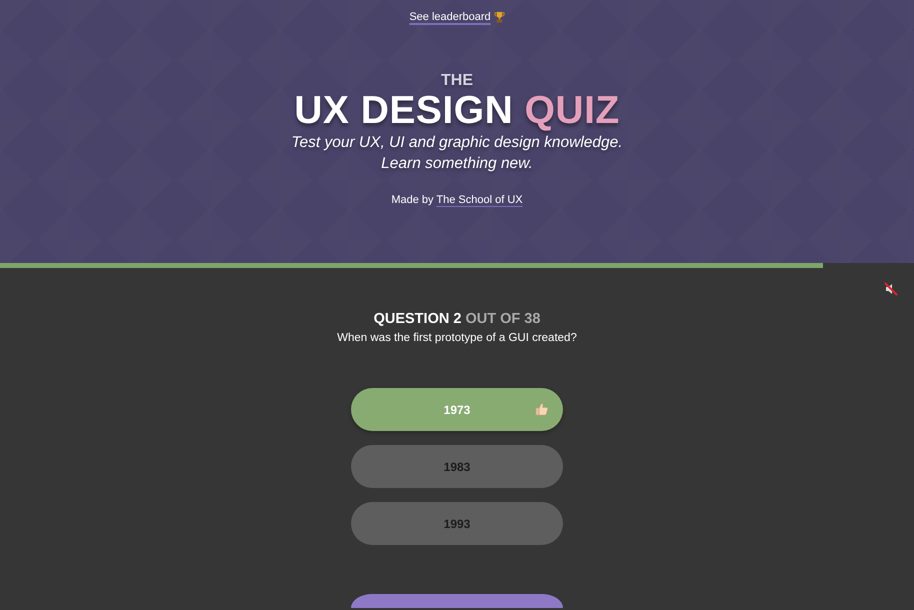 The image size is (914, 610). I want to click on mute-icon, so click(891, 289).